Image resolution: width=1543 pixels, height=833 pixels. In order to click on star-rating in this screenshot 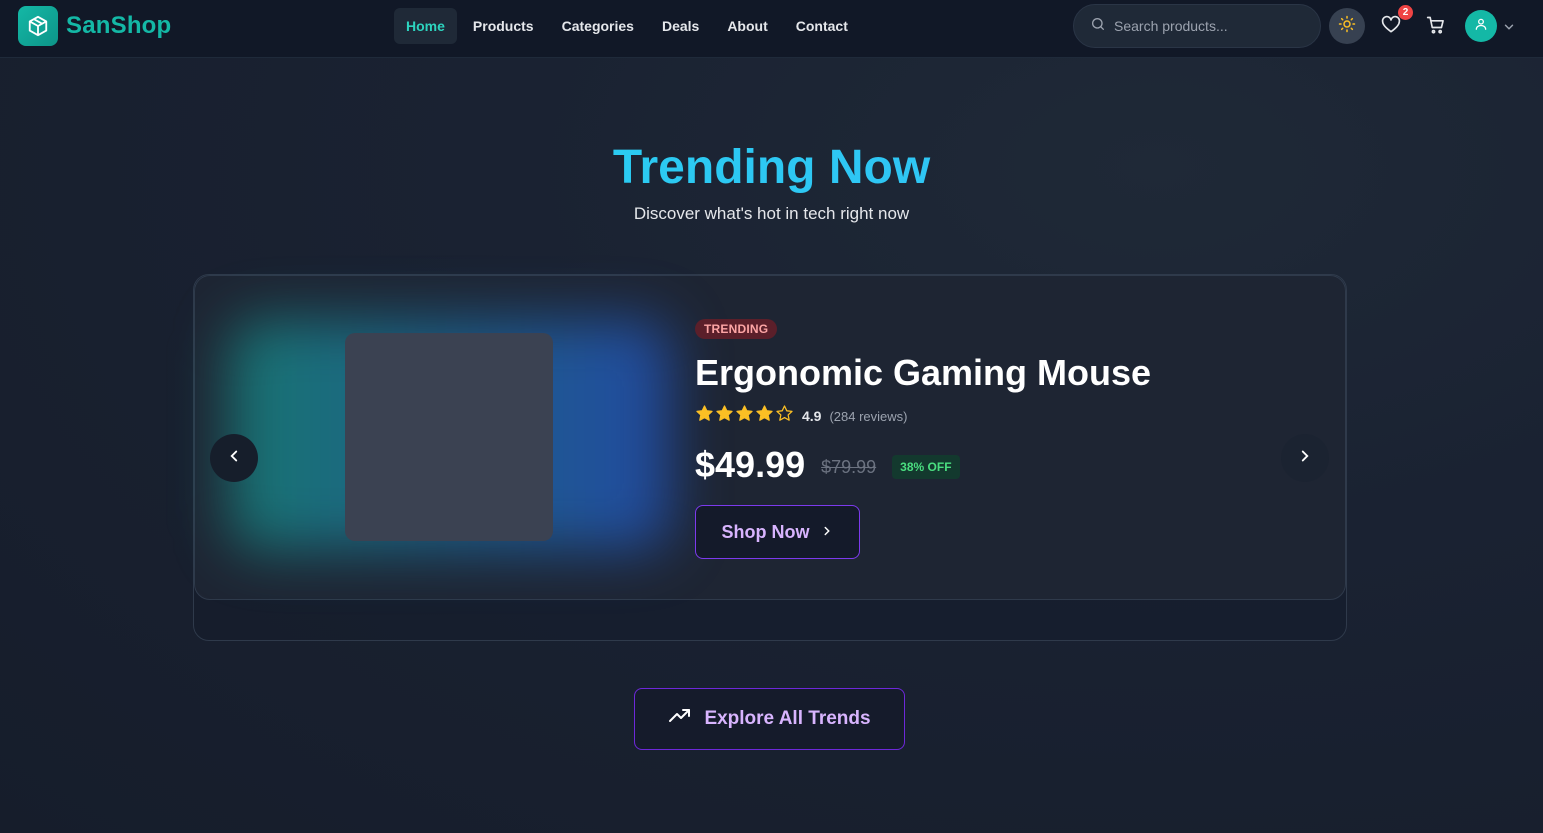, I will do `click(744, 416)`.